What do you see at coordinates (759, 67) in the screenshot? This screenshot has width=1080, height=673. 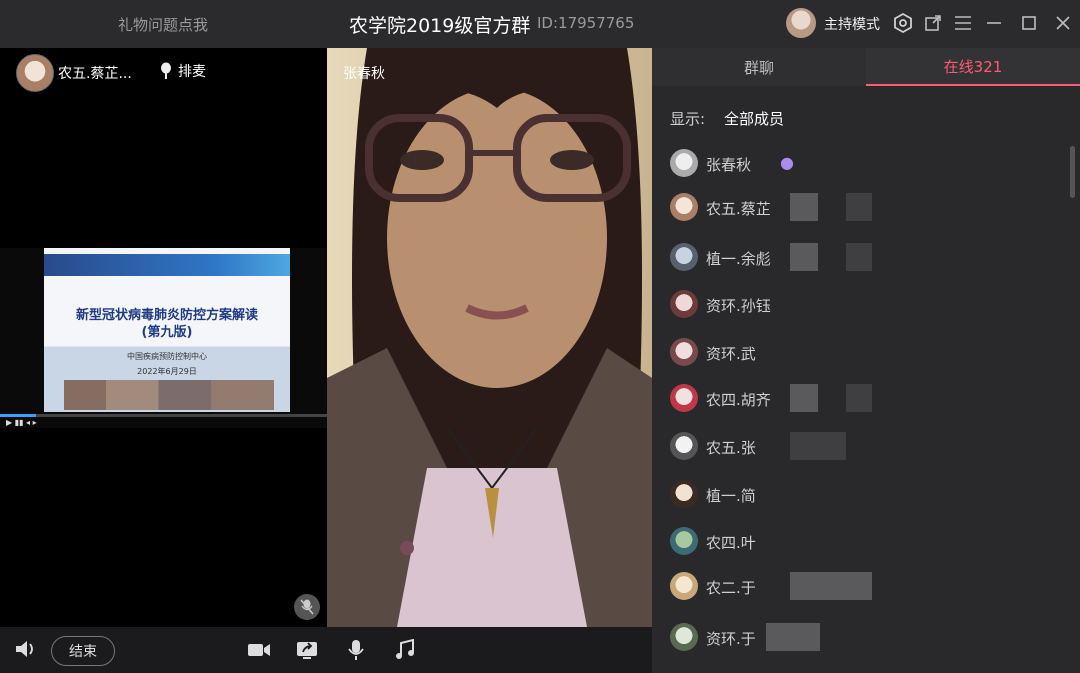 I see `tab-group-chat: 群聊` at bounding box center [759, 67].